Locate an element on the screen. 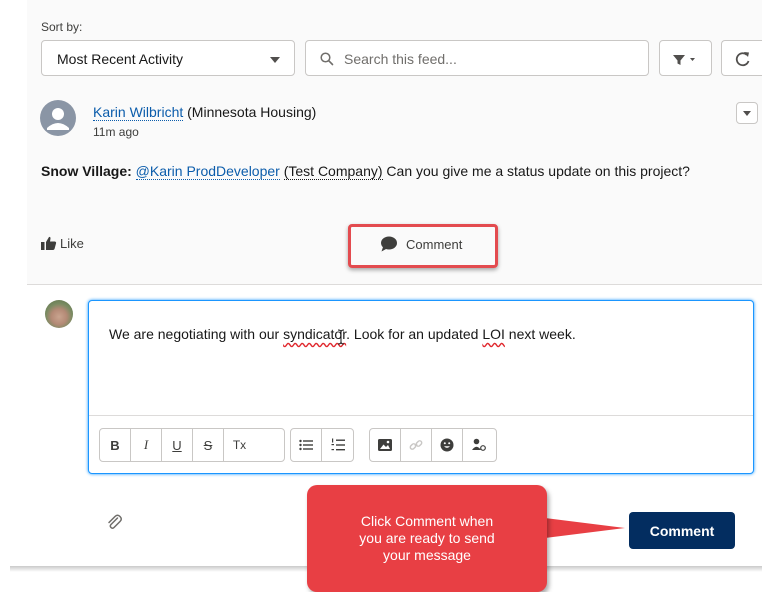 This screenshot has width=762, height=592. underline-button: U is located at coordinates (177, 445).